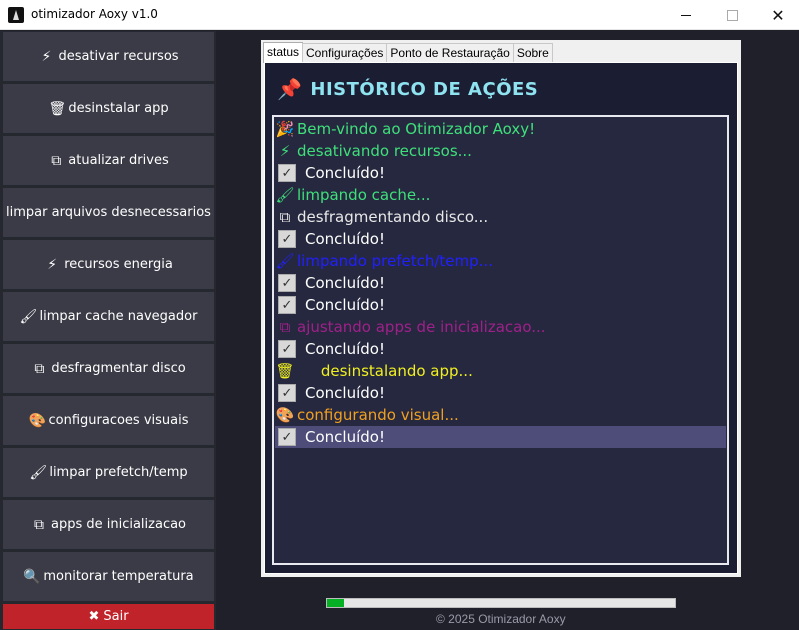 This screenshot has height=630, width=799. What do you see at coordinates (118, 368) in the screenshot?
I see `sidebar-button-label: desfragmentar disco` at bounding box center [118, 368].